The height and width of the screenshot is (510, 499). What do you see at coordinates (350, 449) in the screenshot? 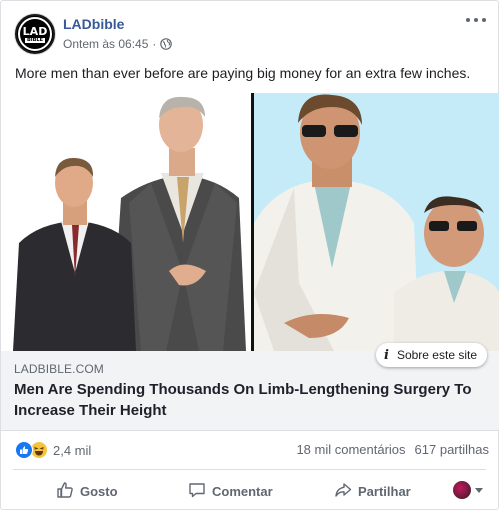
I see `comments-count-link: 18 mil comentários` at bounding box center [350, 449].